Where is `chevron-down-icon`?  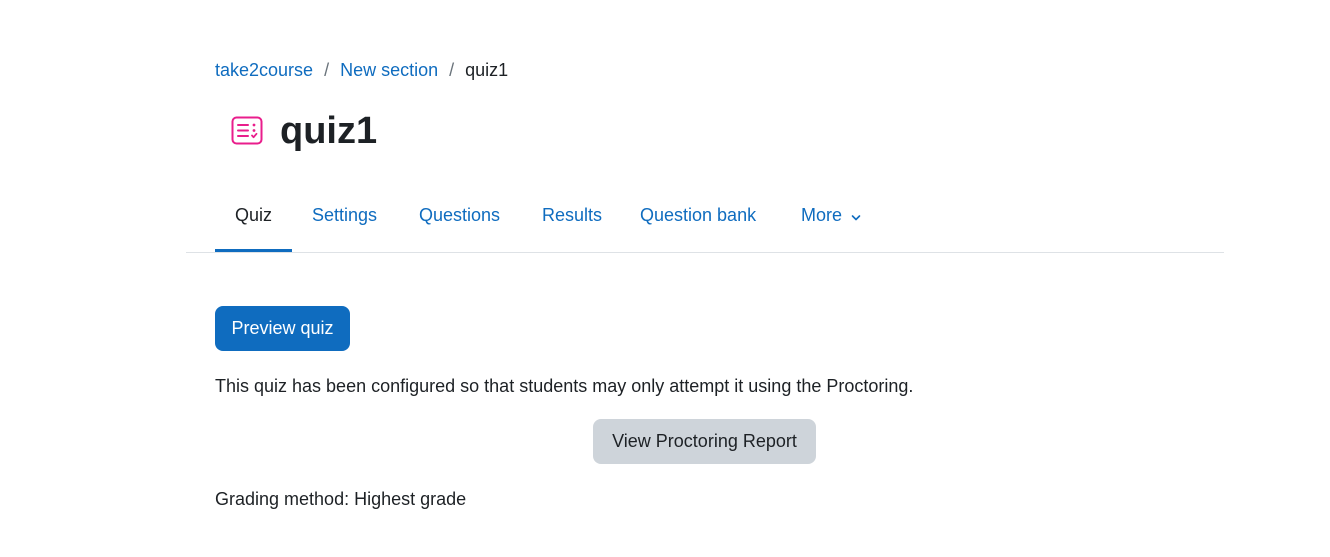 chevron-down-icon is located at coordinates (856, 216).